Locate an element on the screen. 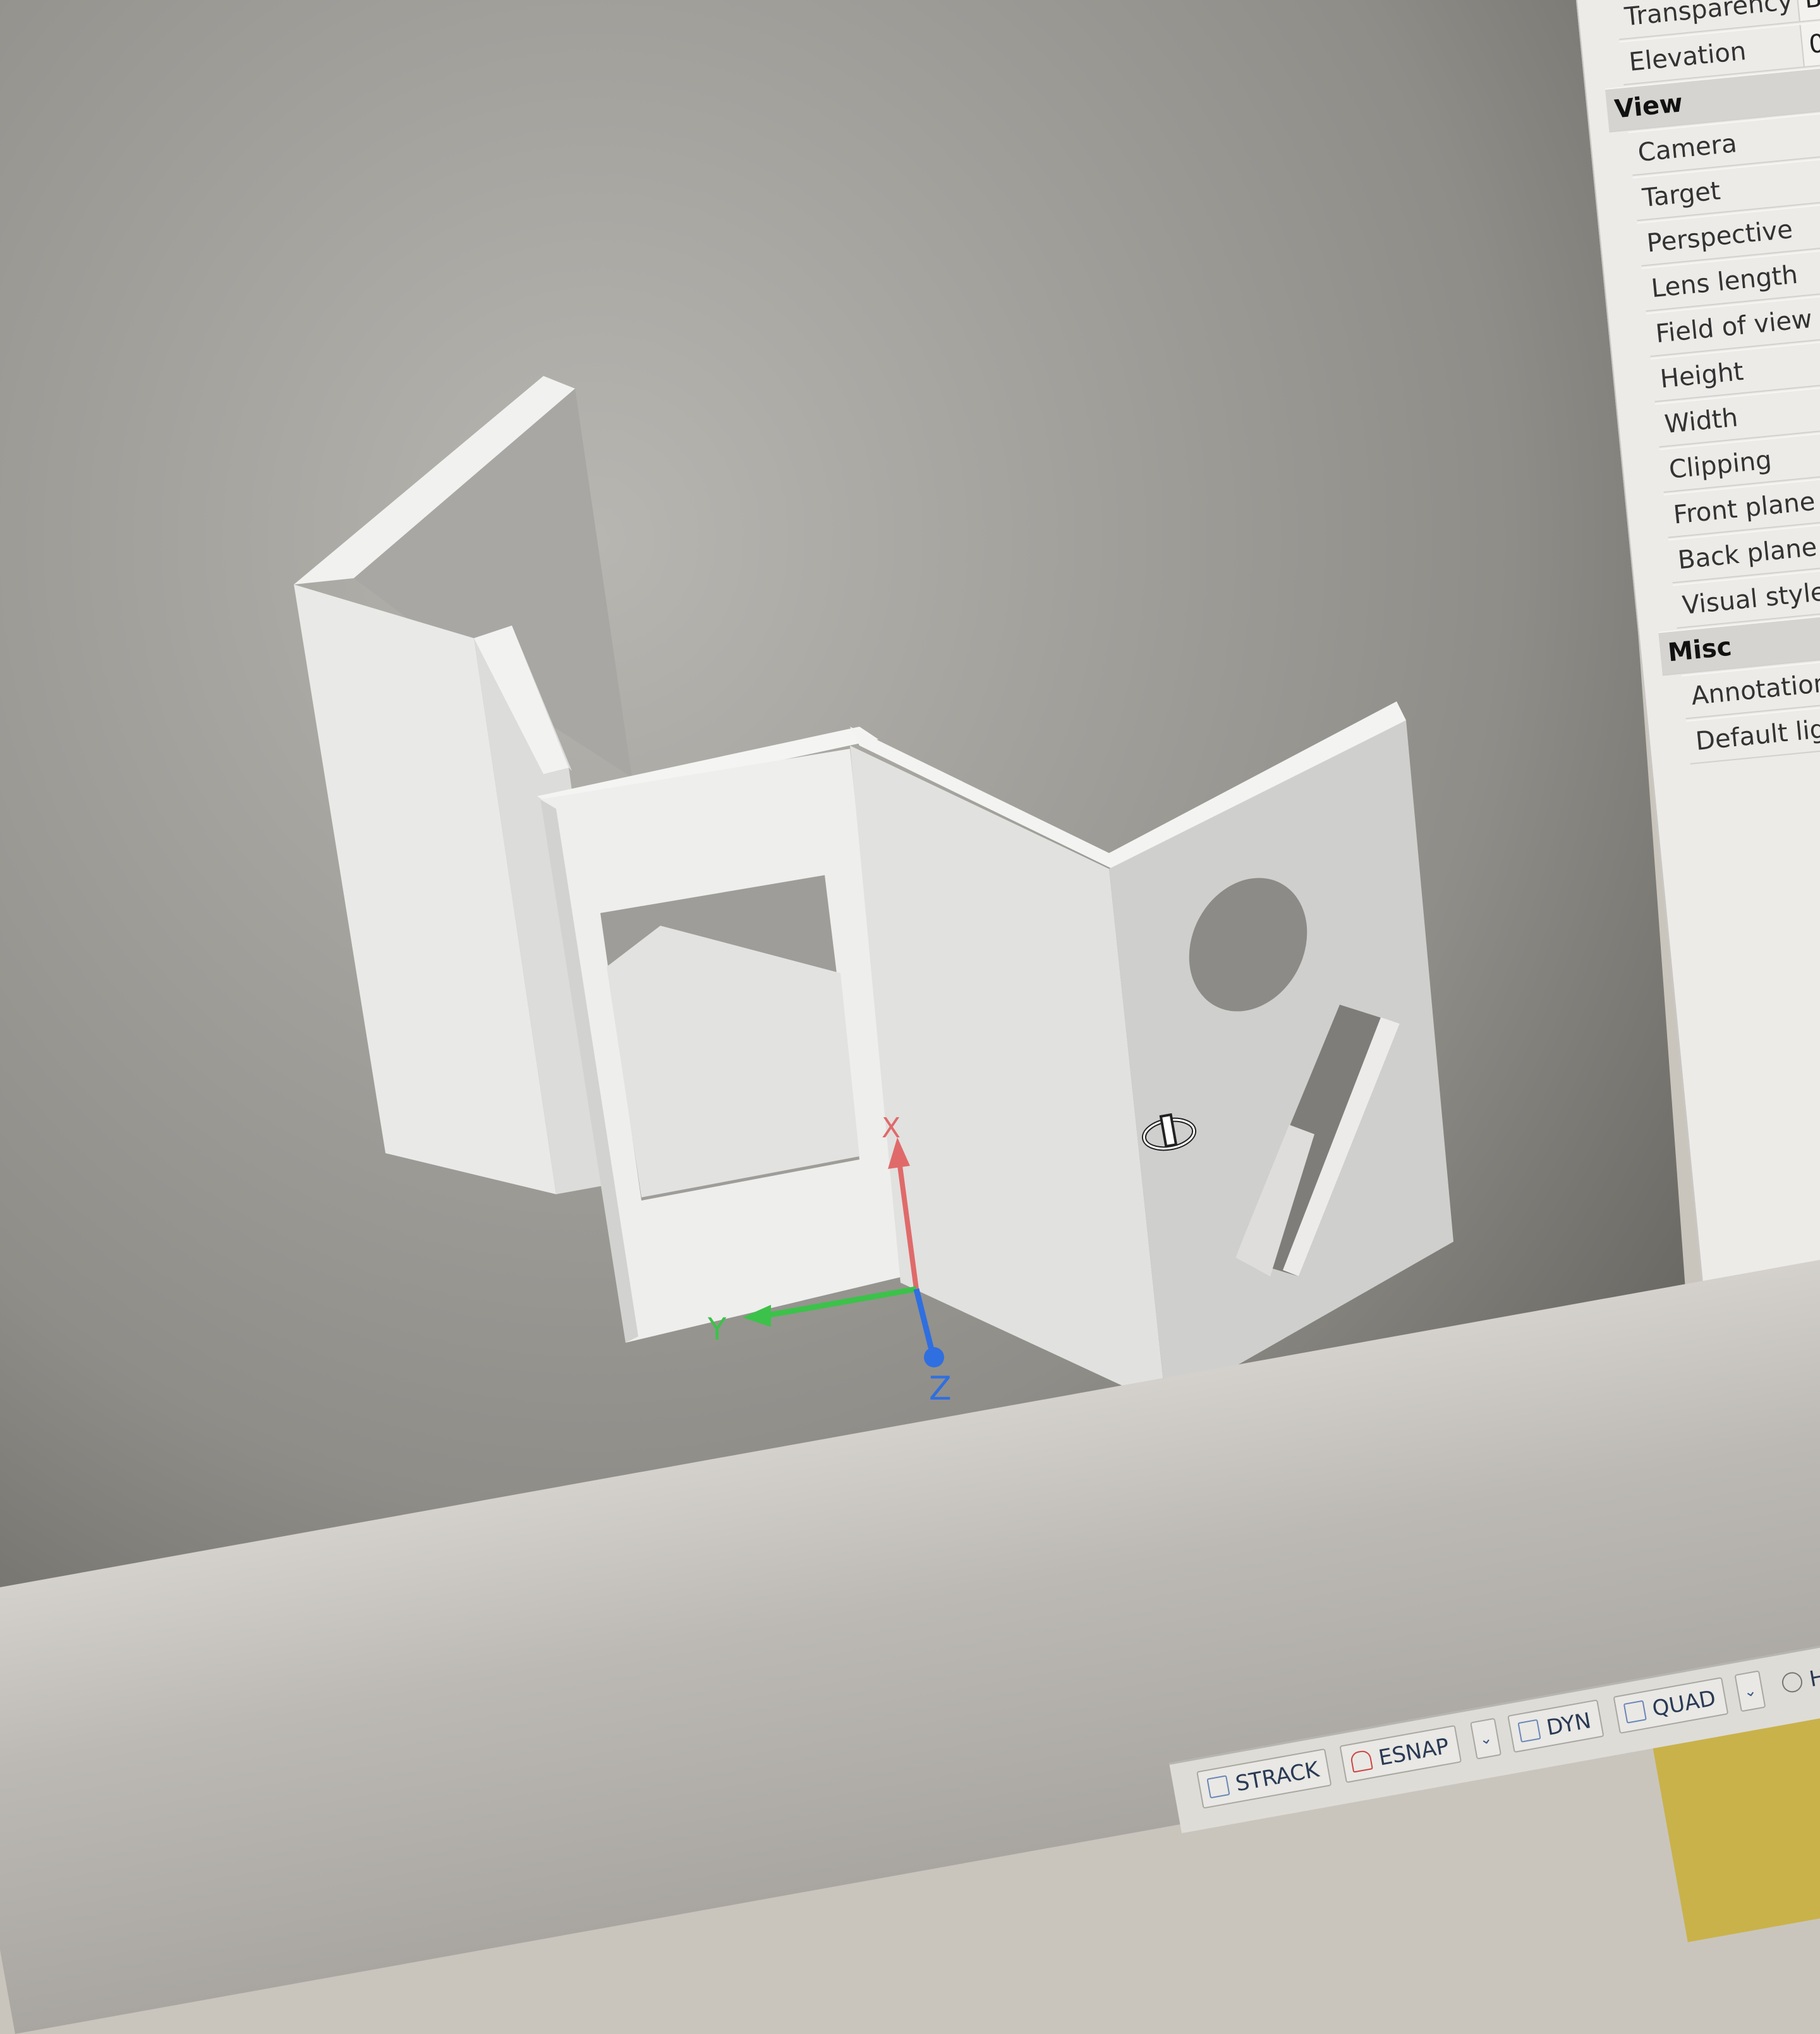 This screenshot has height=2034, width=1820. esnap-toggle: ESNAP is located at coordinates (1400, 1753).